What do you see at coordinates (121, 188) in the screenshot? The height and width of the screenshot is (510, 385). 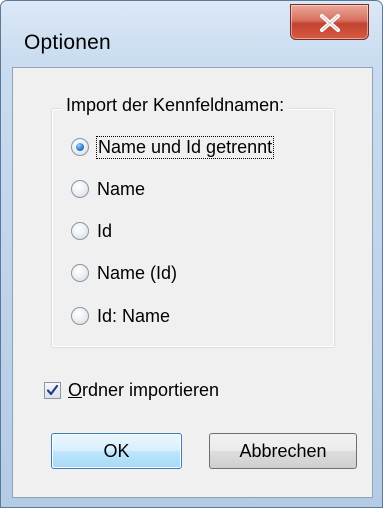 I see `radio-label: Name` at bounding box center [121, 188].